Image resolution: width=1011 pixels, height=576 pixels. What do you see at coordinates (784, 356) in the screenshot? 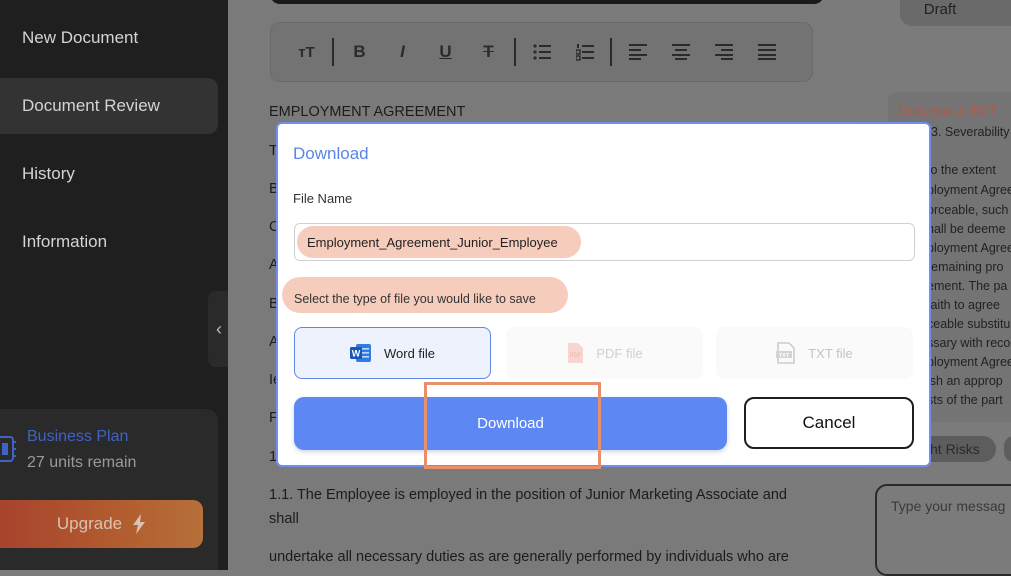
I see `svg-text: TXT` at bounding box center [784, 356].